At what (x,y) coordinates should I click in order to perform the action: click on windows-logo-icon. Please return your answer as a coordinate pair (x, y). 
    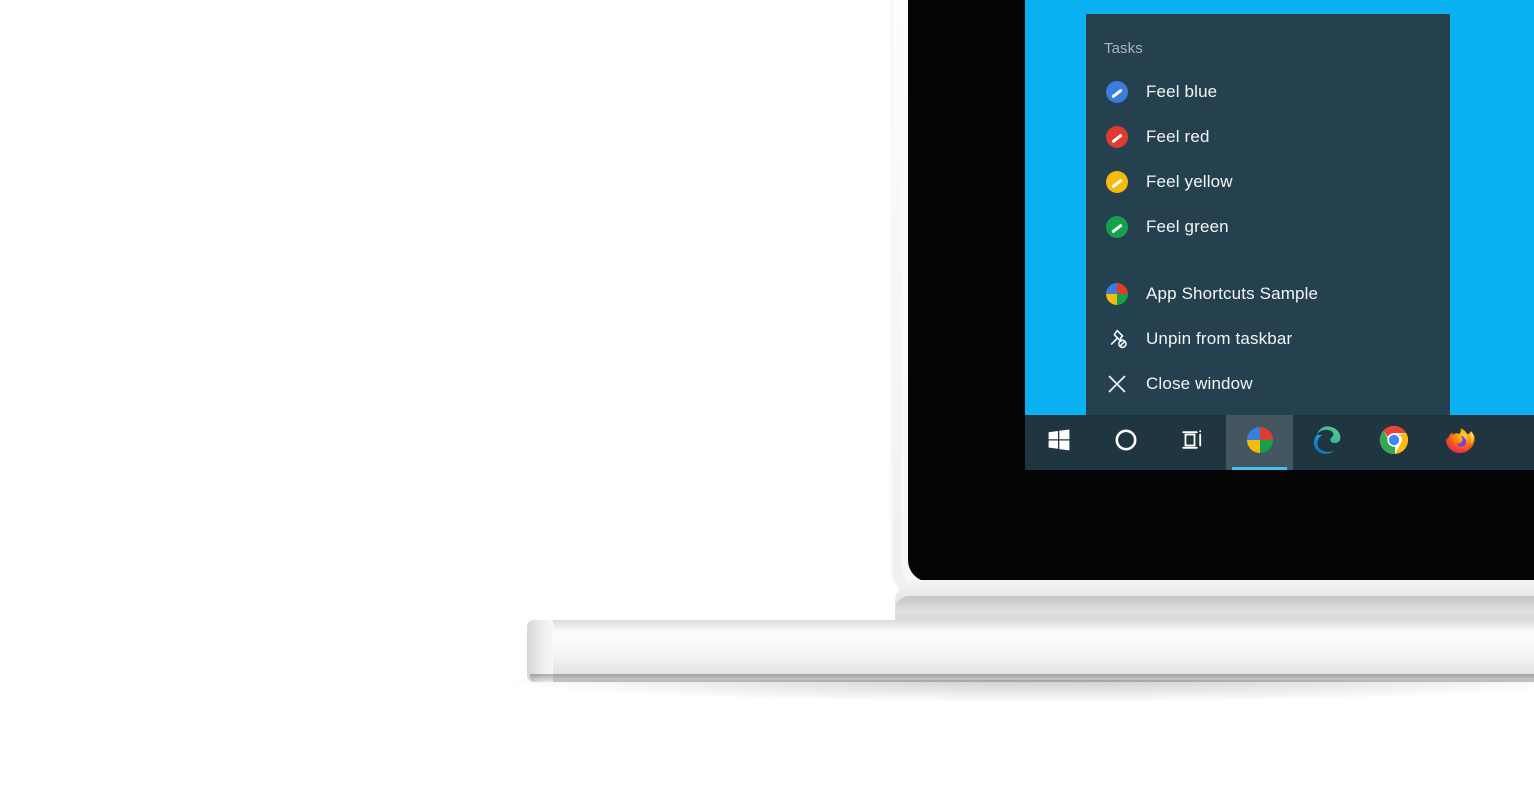
    Looking at the image, I should click on (1059, 442).